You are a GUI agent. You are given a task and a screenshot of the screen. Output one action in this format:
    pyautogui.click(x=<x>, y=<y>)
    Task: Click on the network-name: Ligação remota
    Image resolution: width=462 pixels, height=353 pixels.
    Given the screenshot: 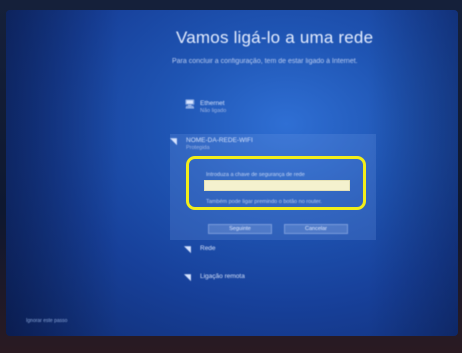 What is the action you would take?
    pyautogui.click(x=222, y=276)
    